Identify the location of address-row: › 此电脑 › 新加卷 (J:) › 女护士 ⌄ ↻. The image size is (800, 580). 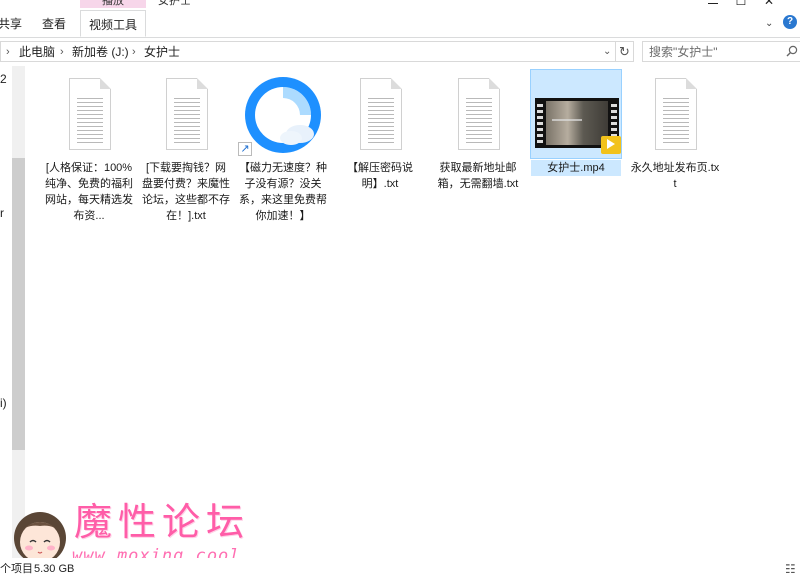
(400, 52).